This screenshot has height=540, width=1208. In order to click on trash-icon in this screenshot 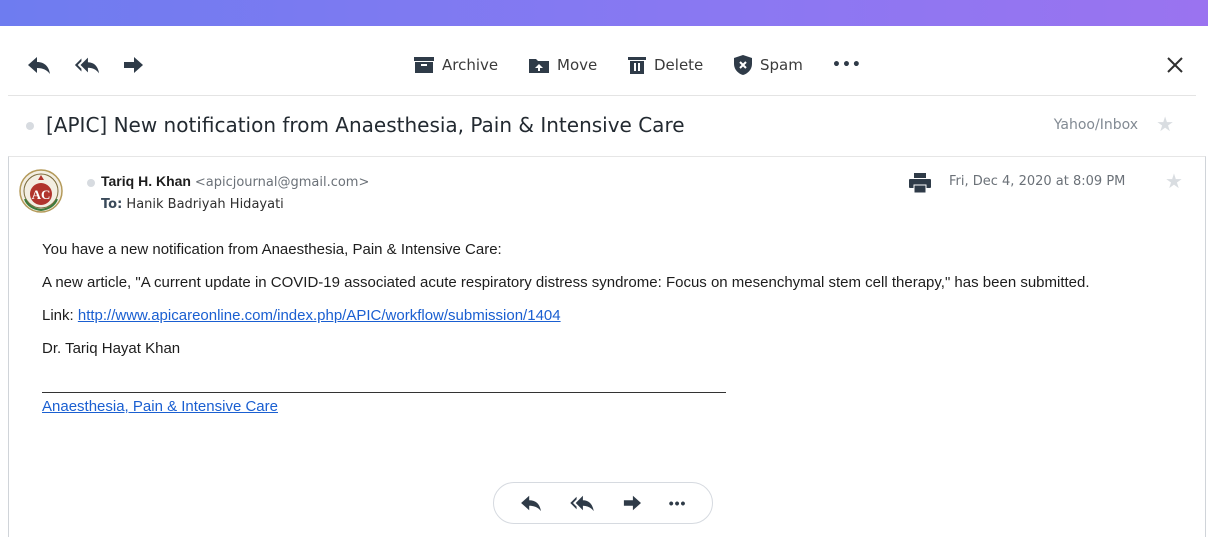, I will do `click(637, 65)`.